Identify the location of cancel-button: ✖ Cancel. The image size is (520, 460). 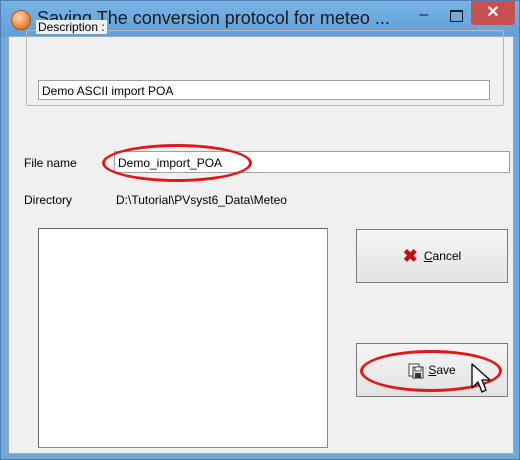
(432, 256).